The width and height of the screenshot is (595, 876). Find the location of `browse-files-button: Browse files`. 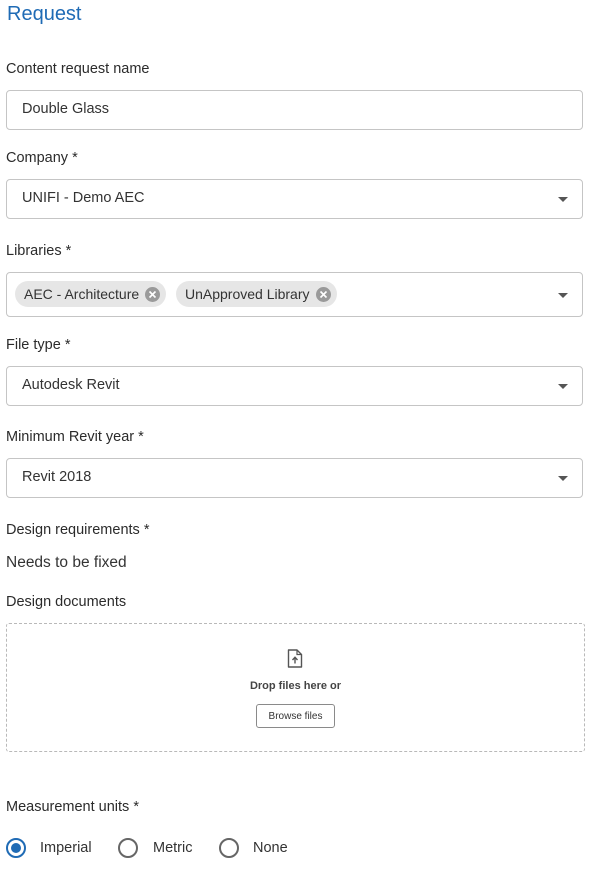

browse-files-button: Browse files is located at coordinates (295, 716).